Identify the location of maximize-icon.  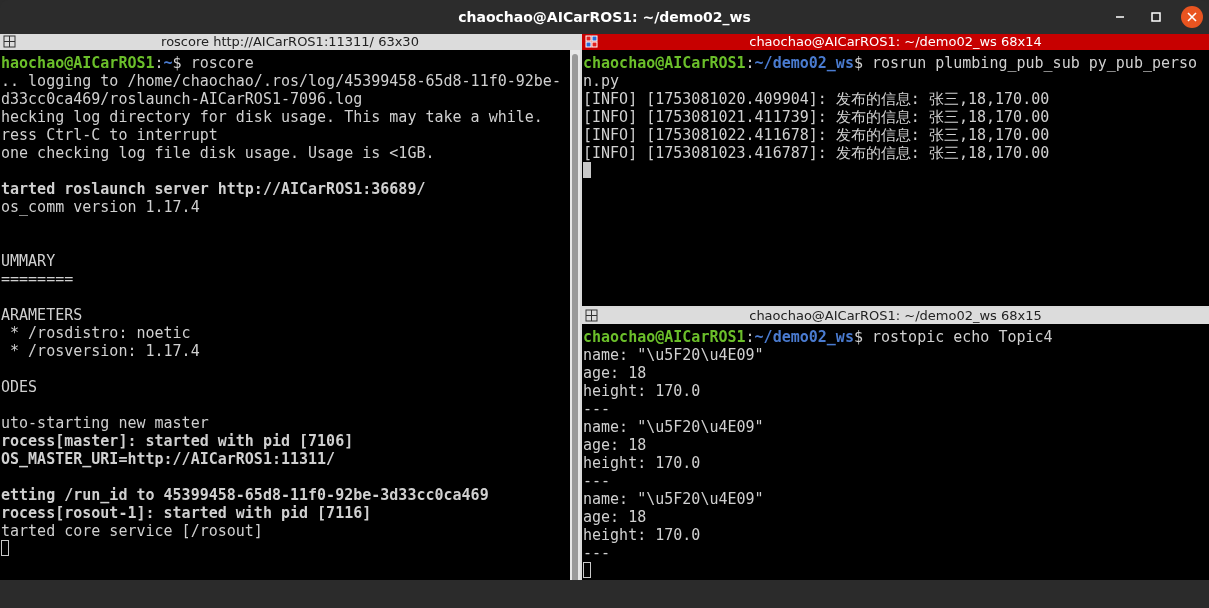
(1156, 17).